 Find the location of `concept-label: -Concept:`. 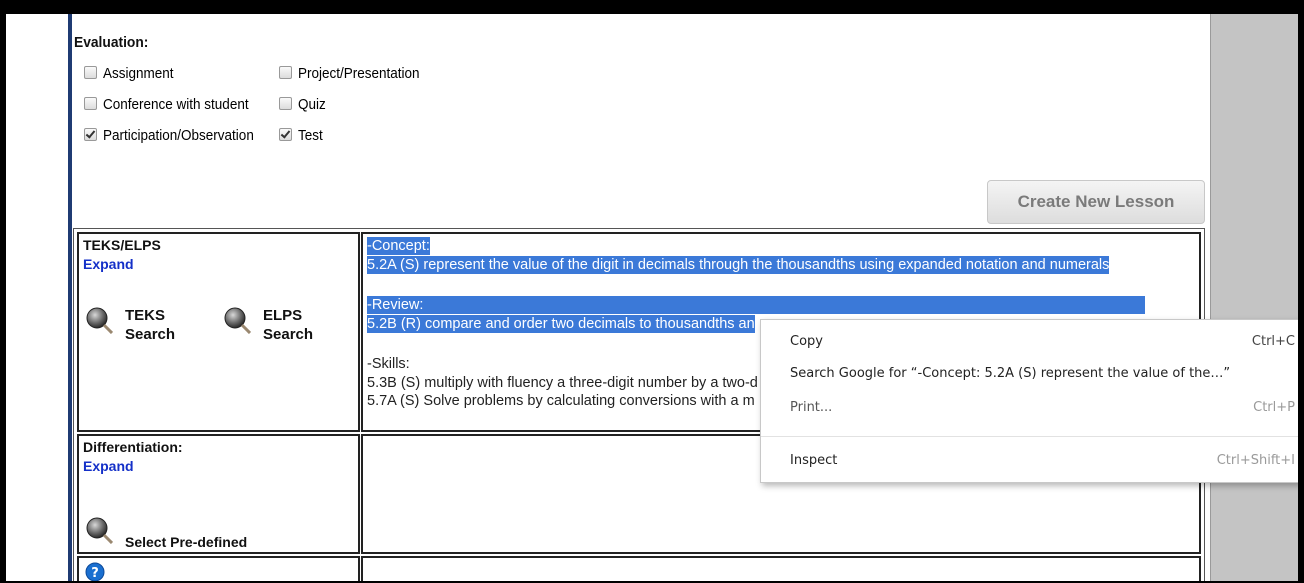

concept-label: -Concept: is located at coordinates (398, 246).